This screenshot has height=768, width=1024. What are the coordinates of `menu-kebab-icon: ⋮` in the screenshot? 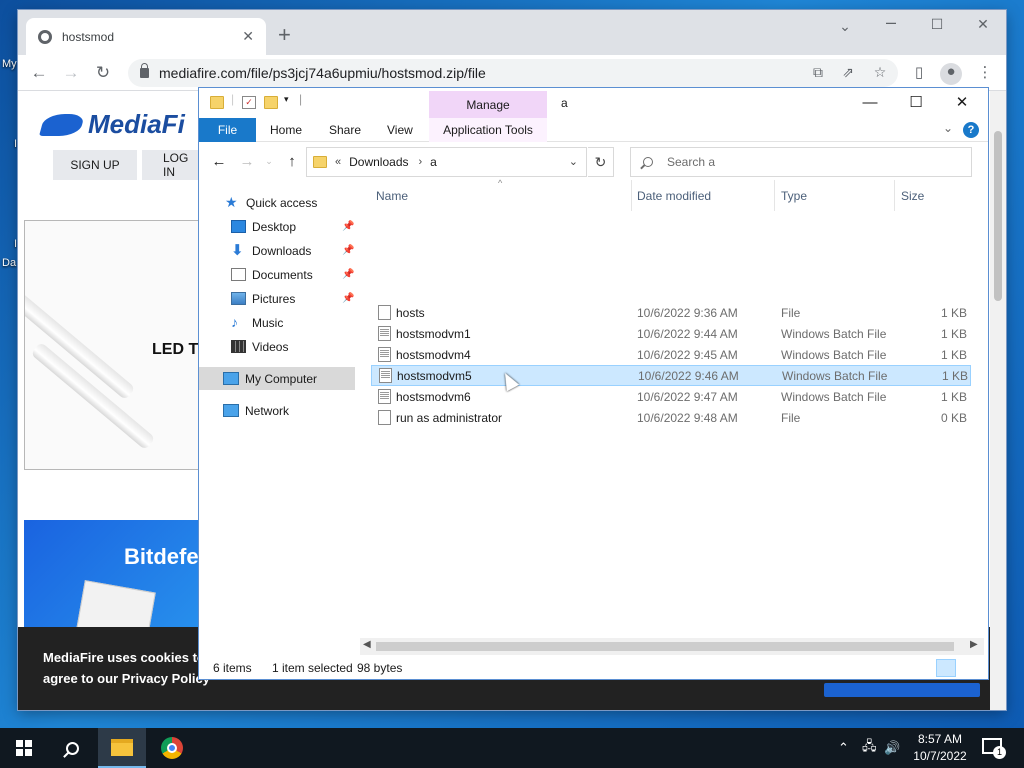 It's located at (985, 74).